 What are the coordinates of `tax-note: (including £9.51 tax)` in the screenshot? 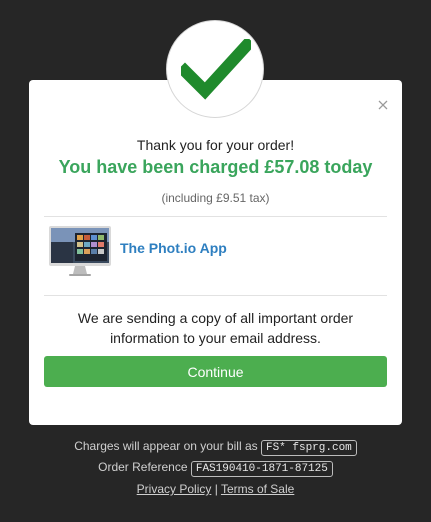 It's located at (215, 198).